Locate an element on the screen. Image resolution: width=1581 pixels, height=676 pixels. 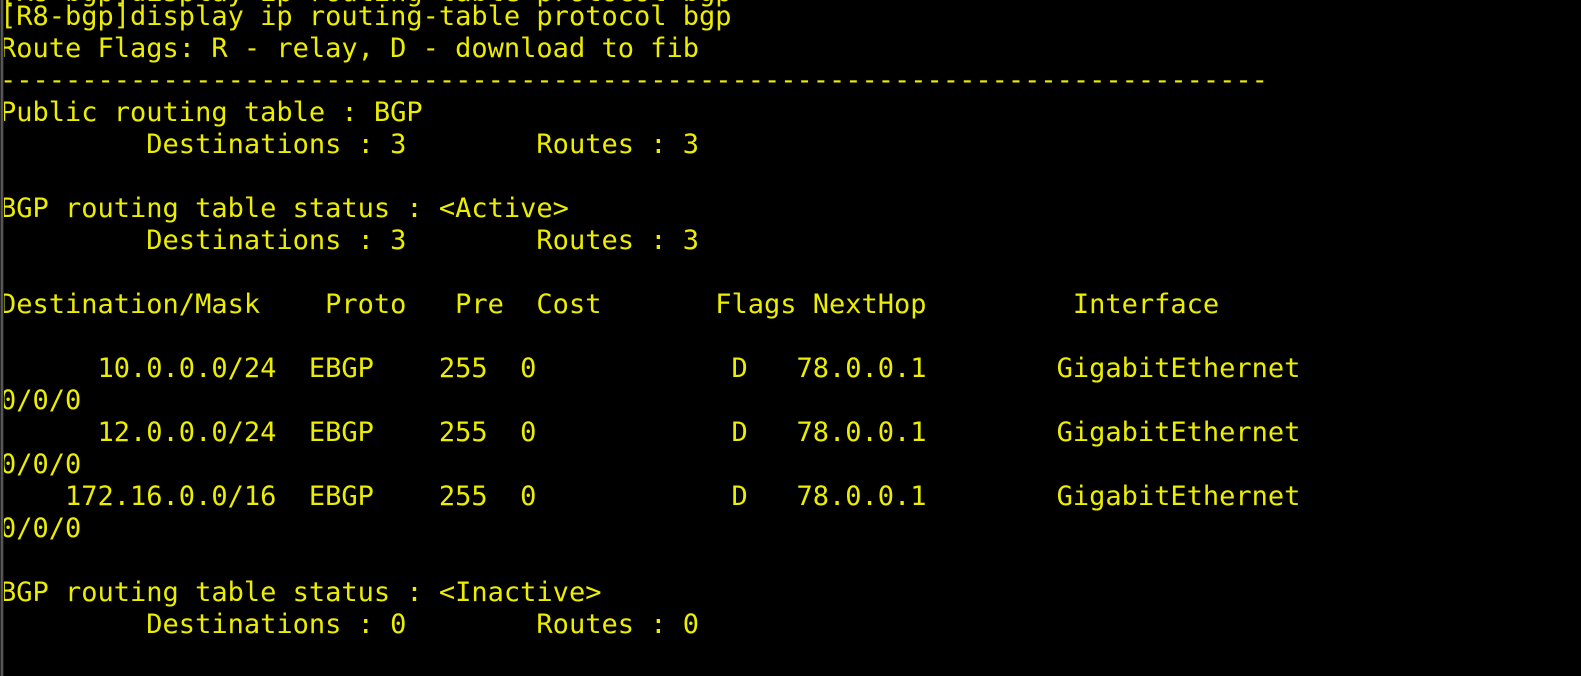
terminal-line-bgp-inactive-status: BGP routing table status : <Inactive> is located at coordinates (301, 592).